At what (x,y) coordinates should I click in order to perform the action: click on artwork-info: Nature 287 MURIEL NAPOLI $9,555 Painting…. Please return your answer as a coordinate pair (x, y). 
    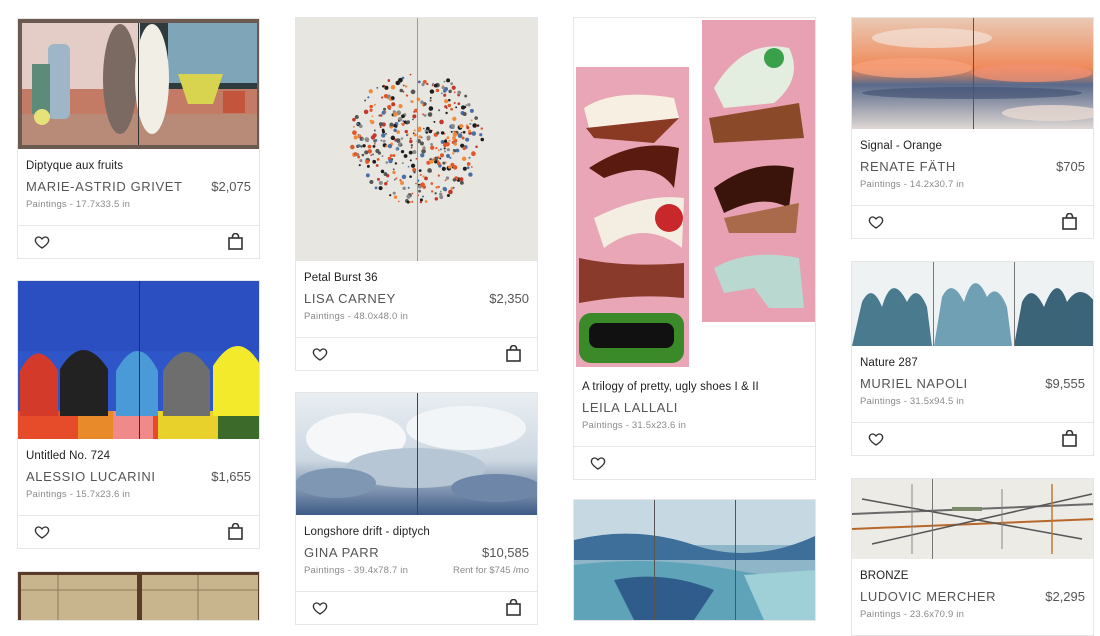
    Looking at the image, I should click on (972, 384).